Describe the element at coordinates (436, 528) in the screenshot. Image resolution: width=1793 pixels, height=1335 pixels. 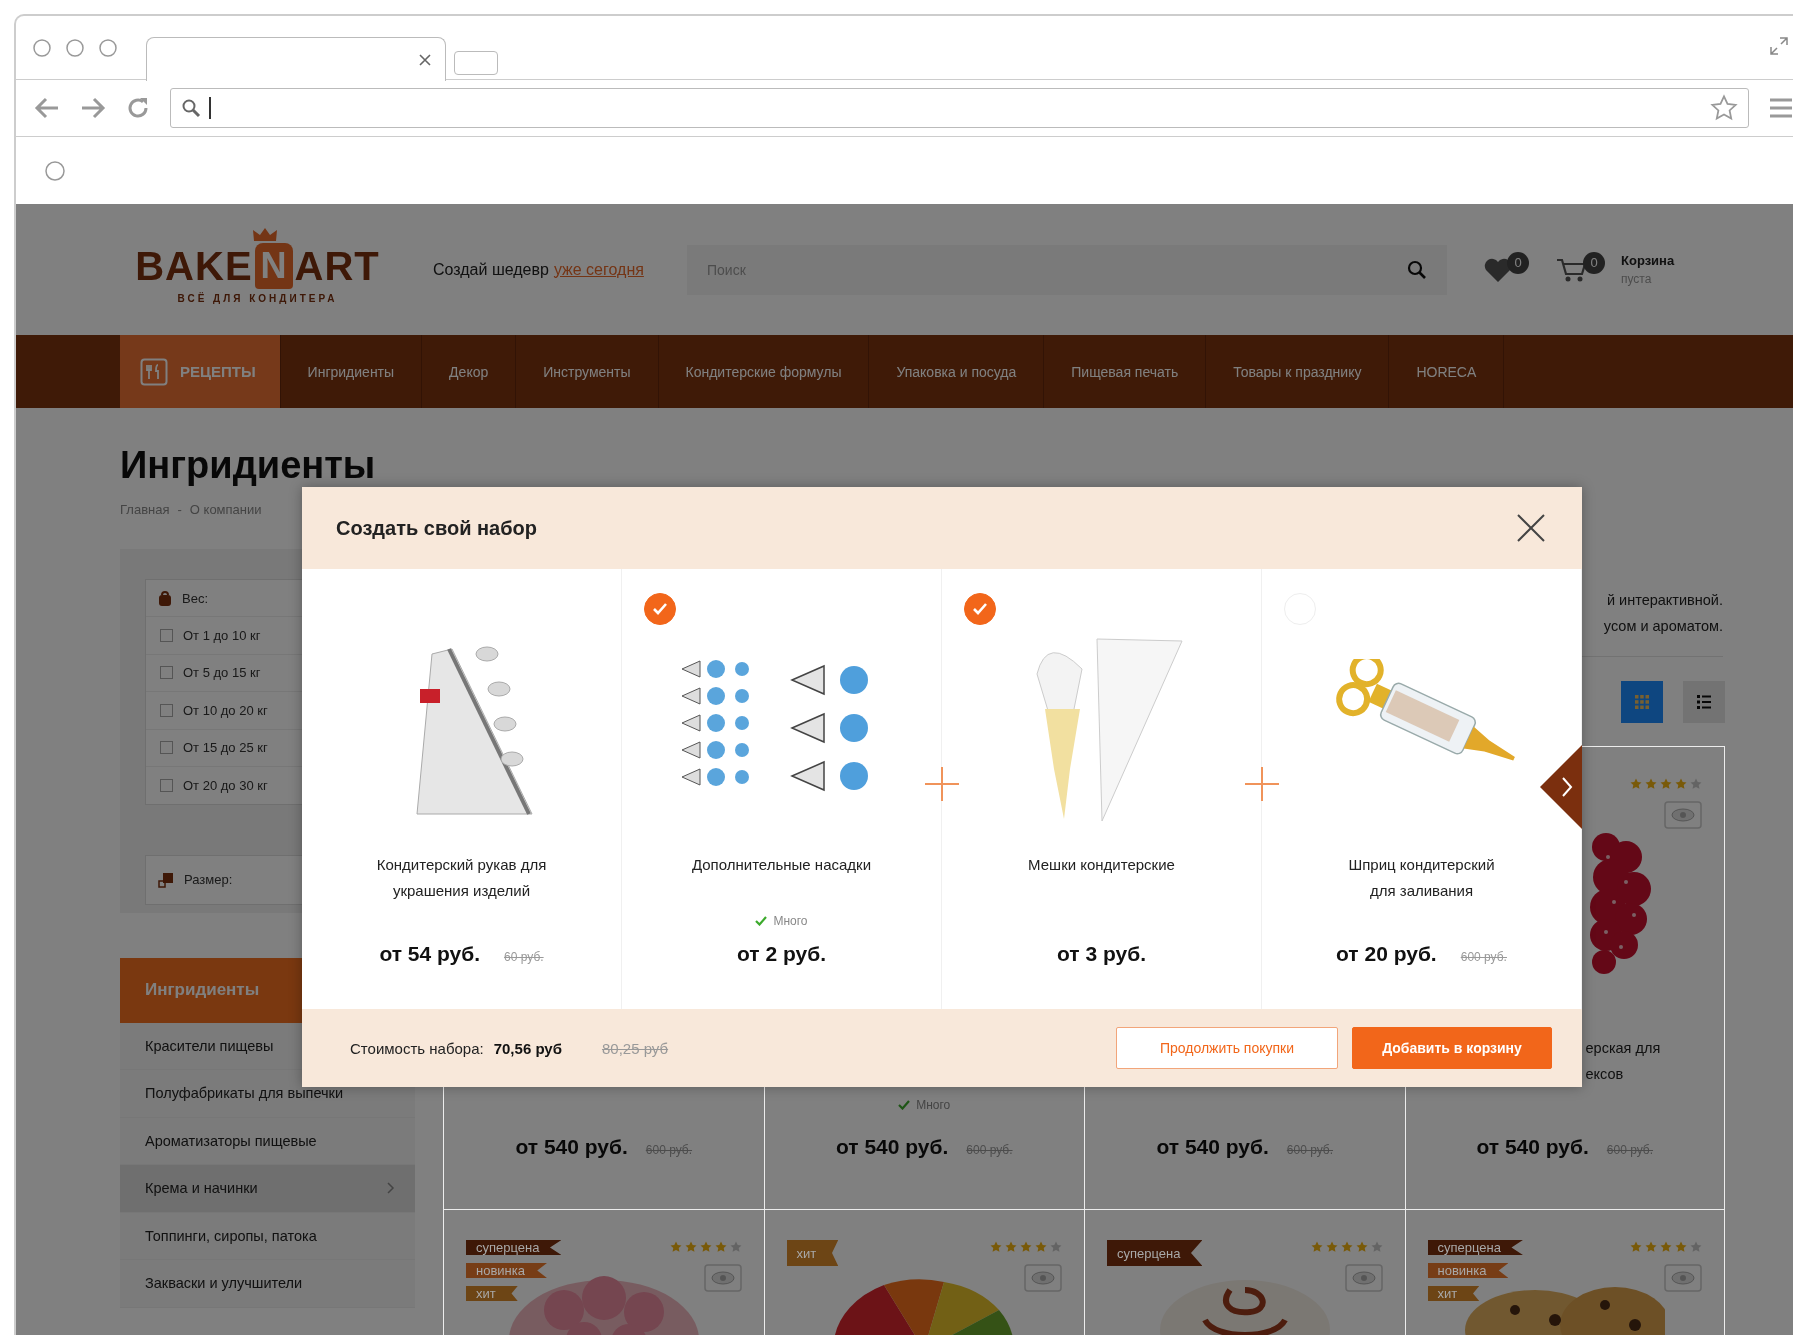
I see `dialog-title: Создать свой набор` at that location.